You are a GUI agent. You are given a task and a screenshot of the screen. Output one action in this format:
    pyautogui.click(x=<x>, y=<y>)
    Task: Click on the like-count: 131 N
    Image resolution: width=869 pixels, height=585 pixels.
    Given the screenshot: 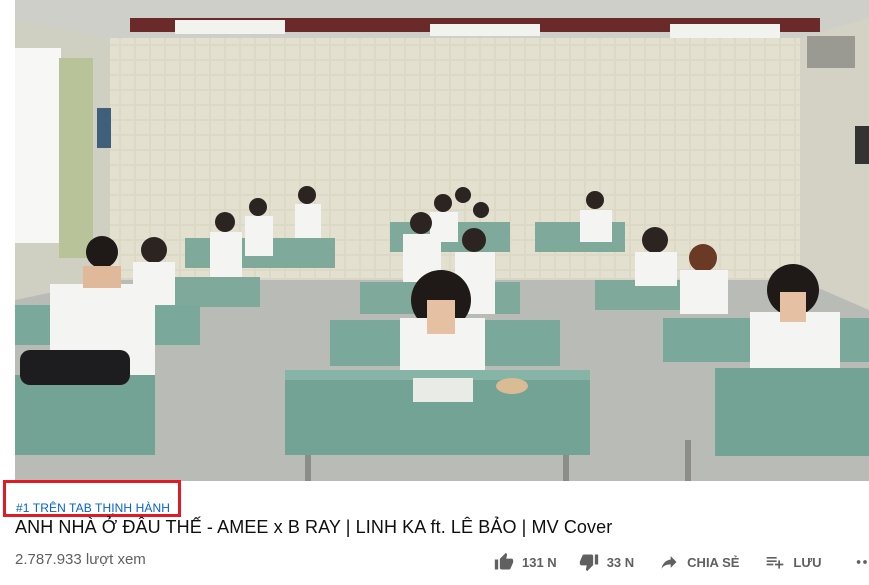 What is the action you would take?
    pyautogui.click(x=539, y=562)
    